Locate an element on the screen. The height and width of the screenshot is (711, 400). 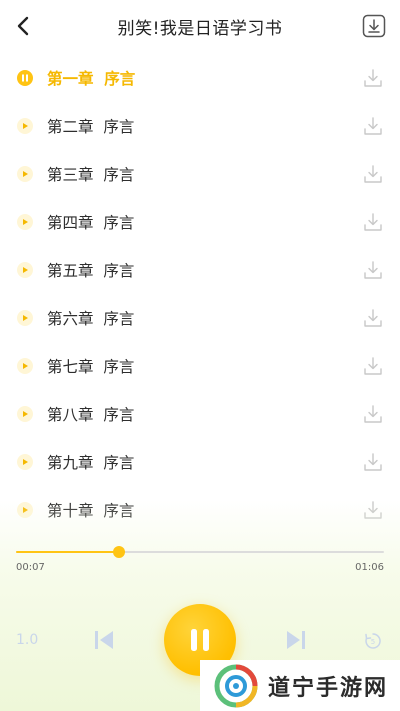
chevron-left-icon is located at coordinates (23, 26).